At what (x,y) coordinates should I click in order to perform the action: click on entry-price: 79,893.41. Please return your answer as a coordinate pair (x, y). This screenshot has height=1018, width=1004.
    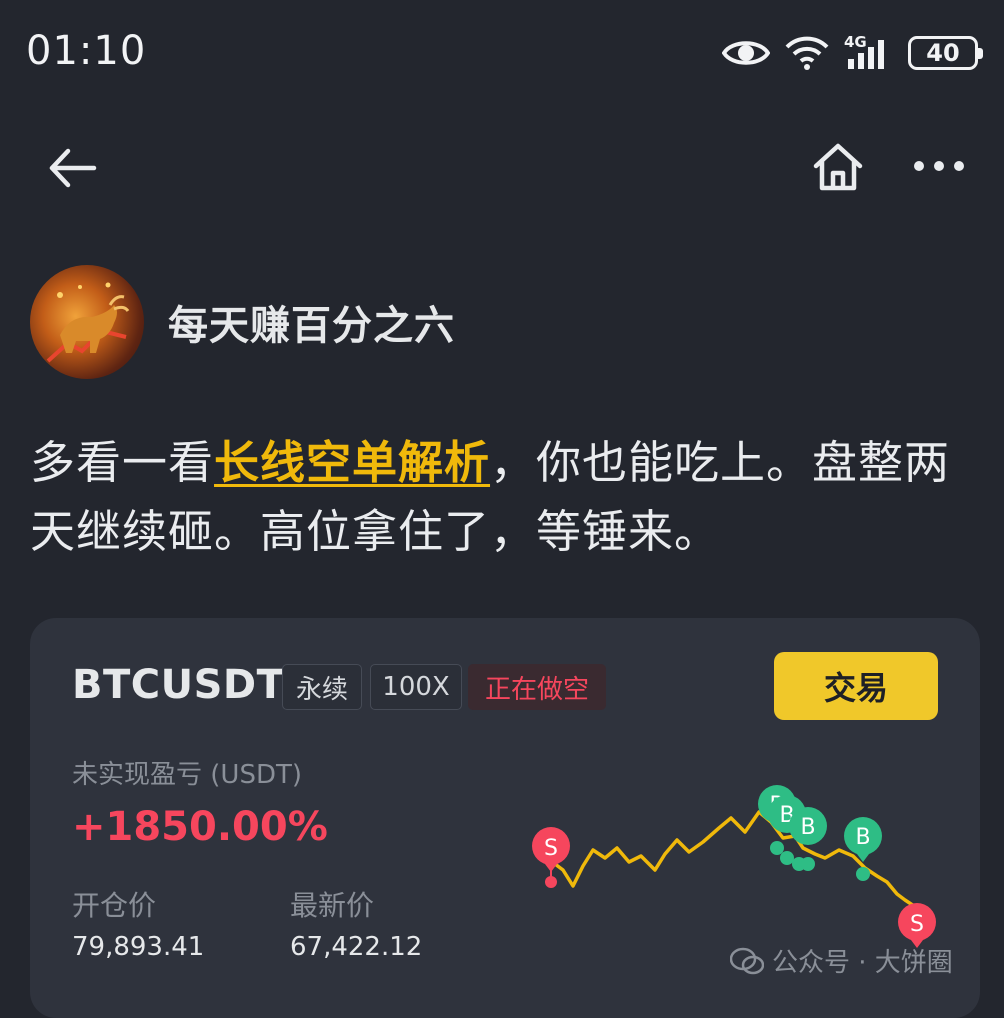
    Looking at the image, I should click on (138, 947).